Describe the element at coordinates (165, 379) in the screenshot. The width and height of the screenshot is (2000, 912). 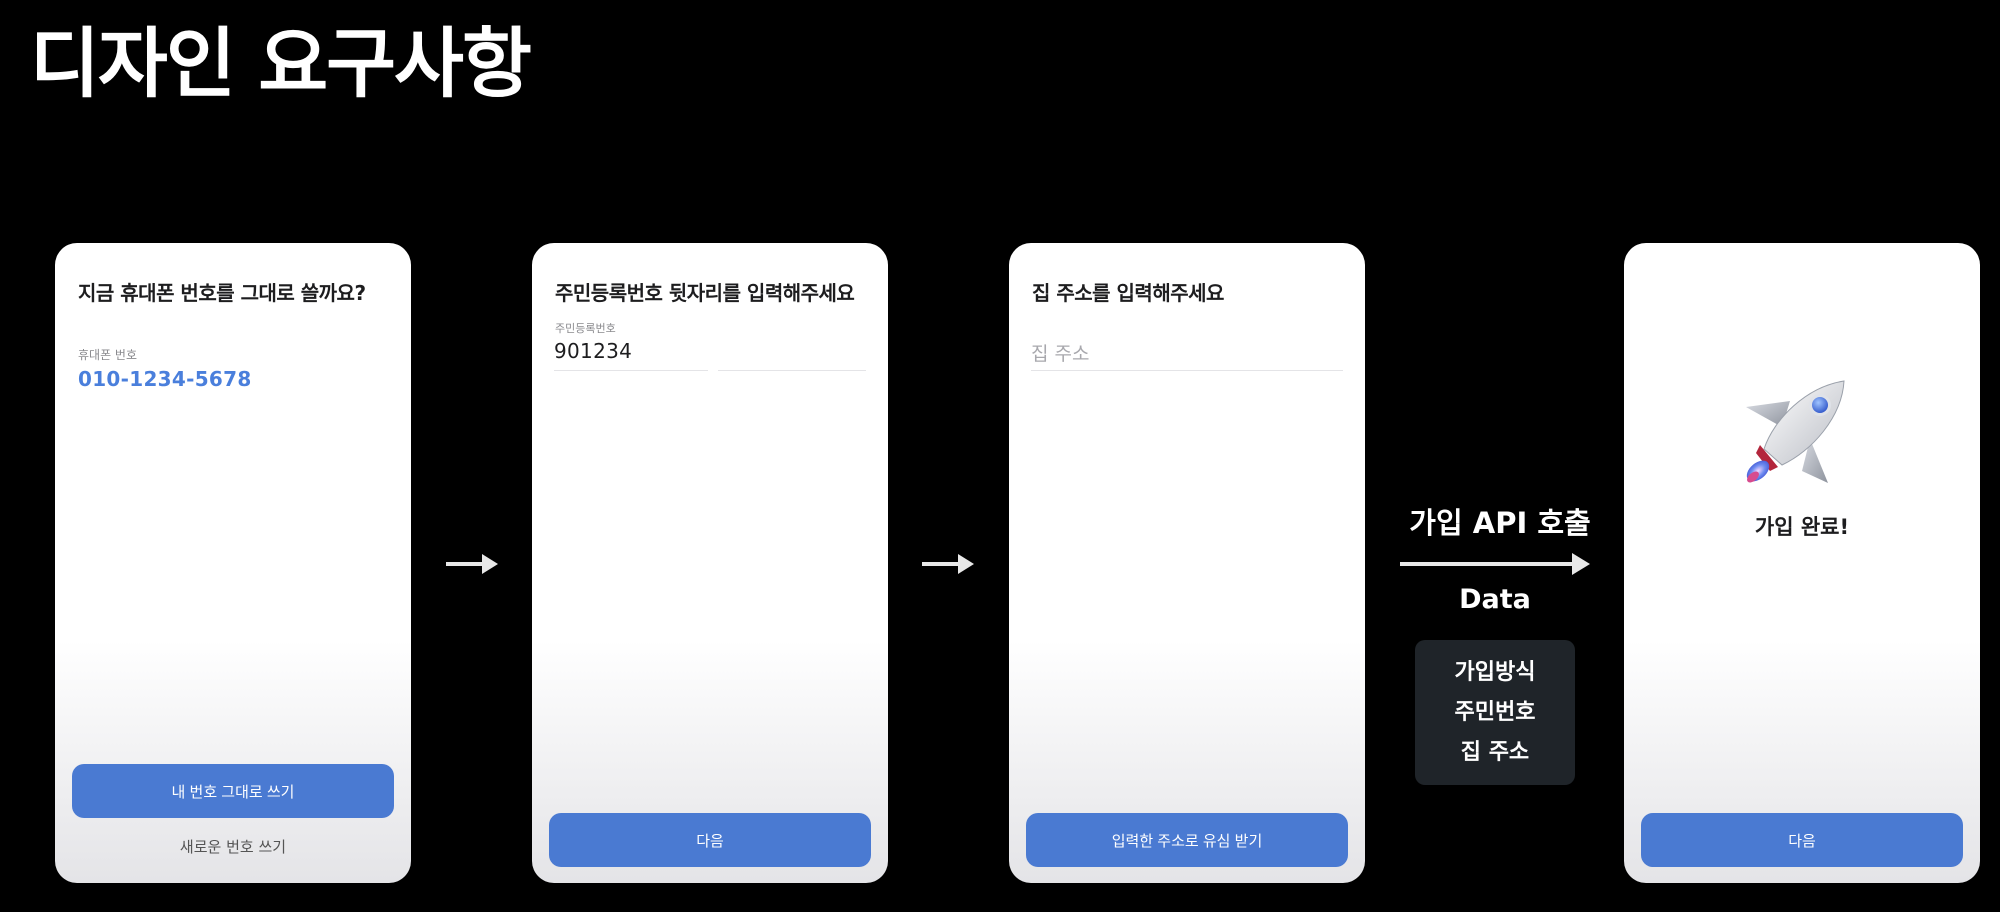
I see `phone-number-value: 010-1234-5678` at that location.